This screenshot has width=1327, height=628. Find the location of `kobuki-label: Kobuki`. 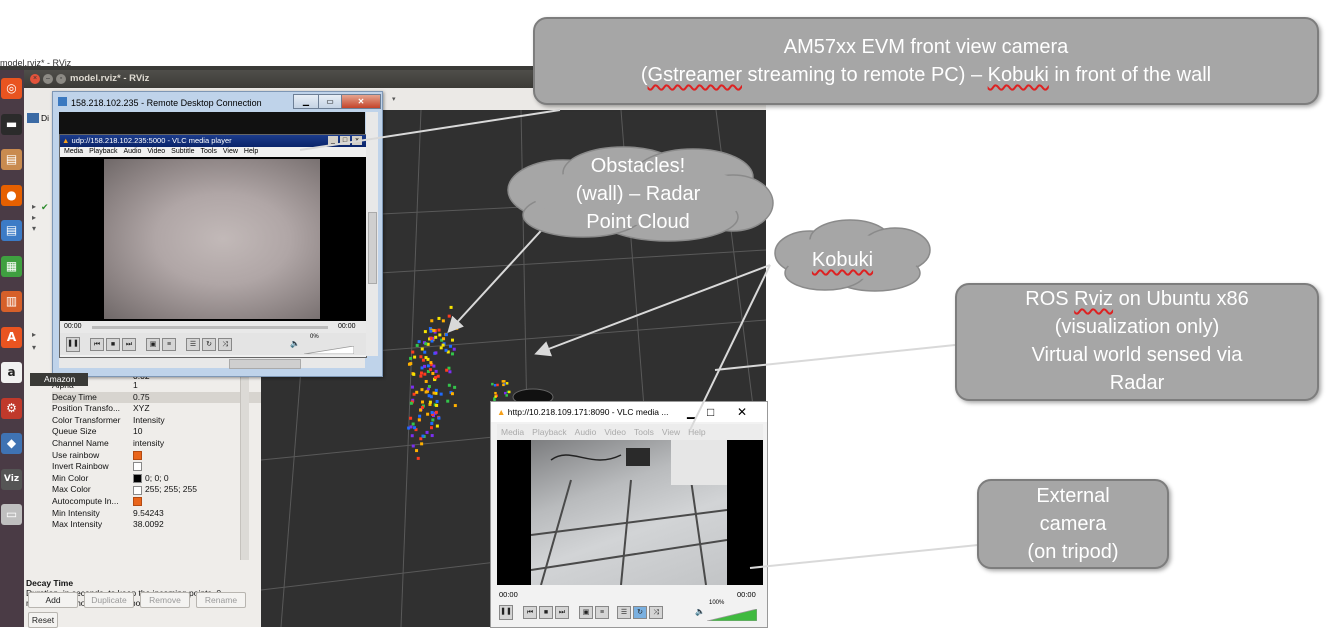

kobuki-label: Kobuki is located at coordinates (842, 260).